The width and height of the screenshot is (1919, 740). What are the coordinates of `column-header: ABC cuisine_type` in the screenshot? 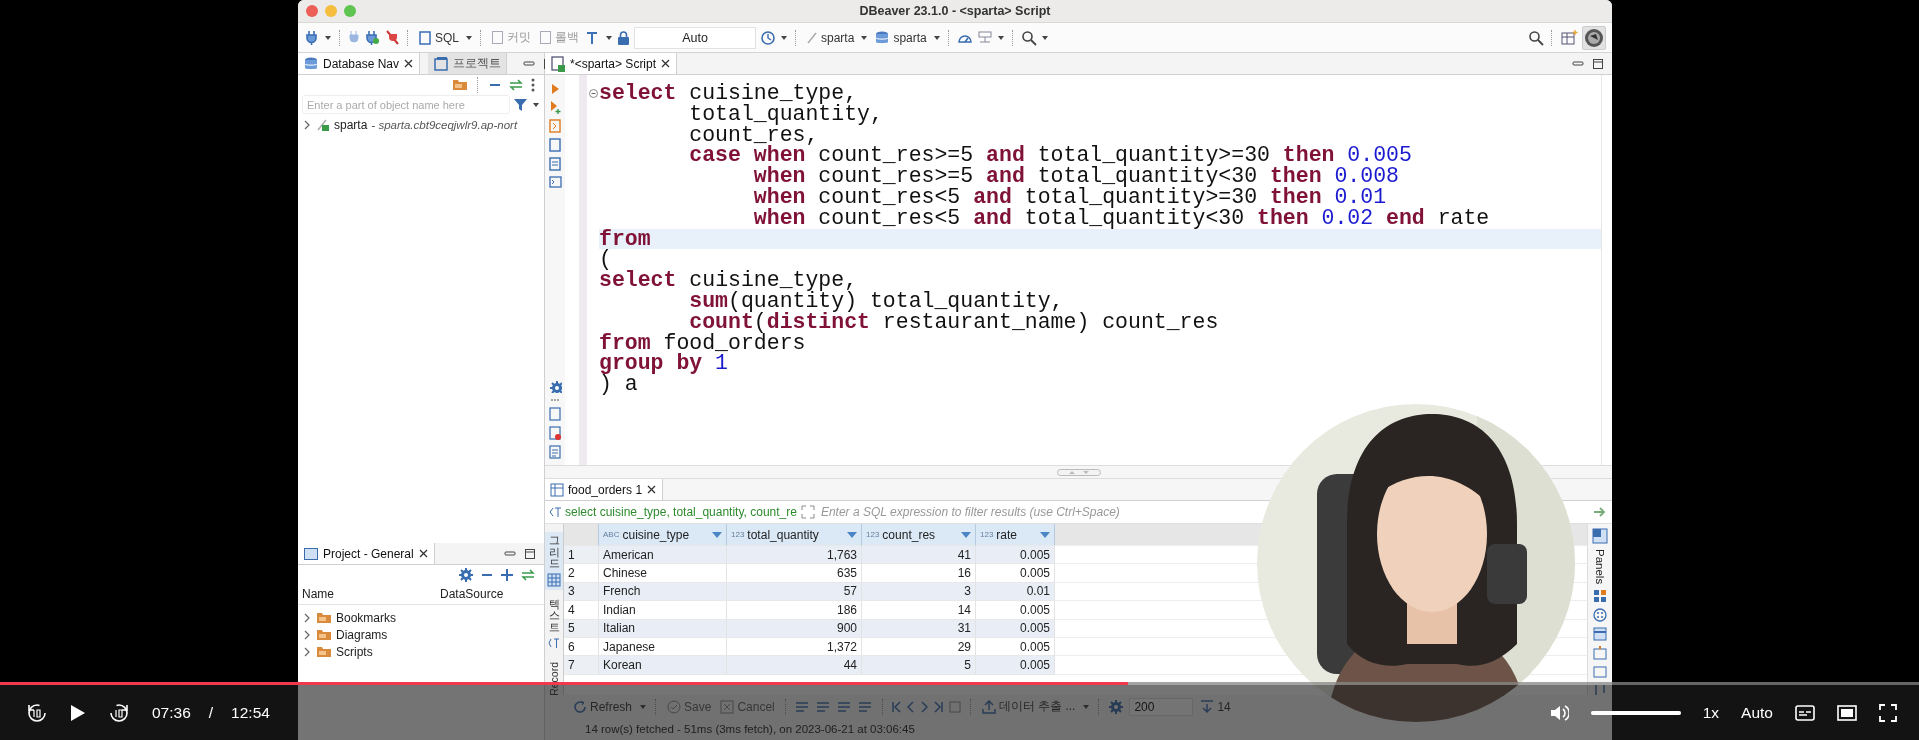 It's located at (663, 535).